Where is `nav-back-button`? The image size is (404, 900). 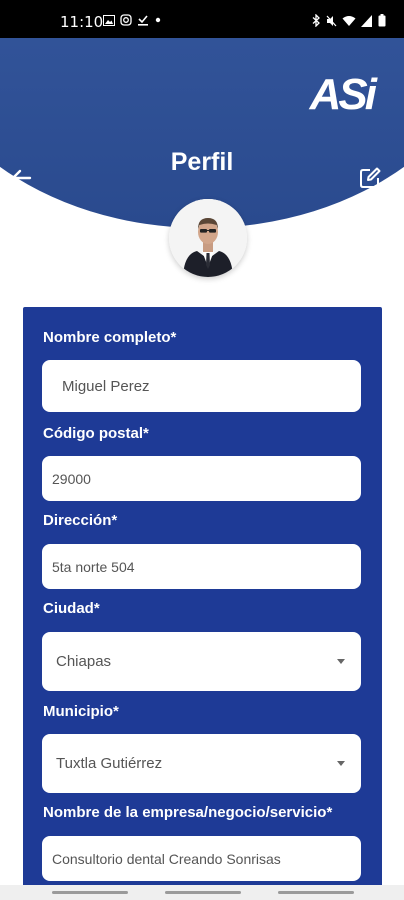 nav-back-button is located at coordinates (316, 892).